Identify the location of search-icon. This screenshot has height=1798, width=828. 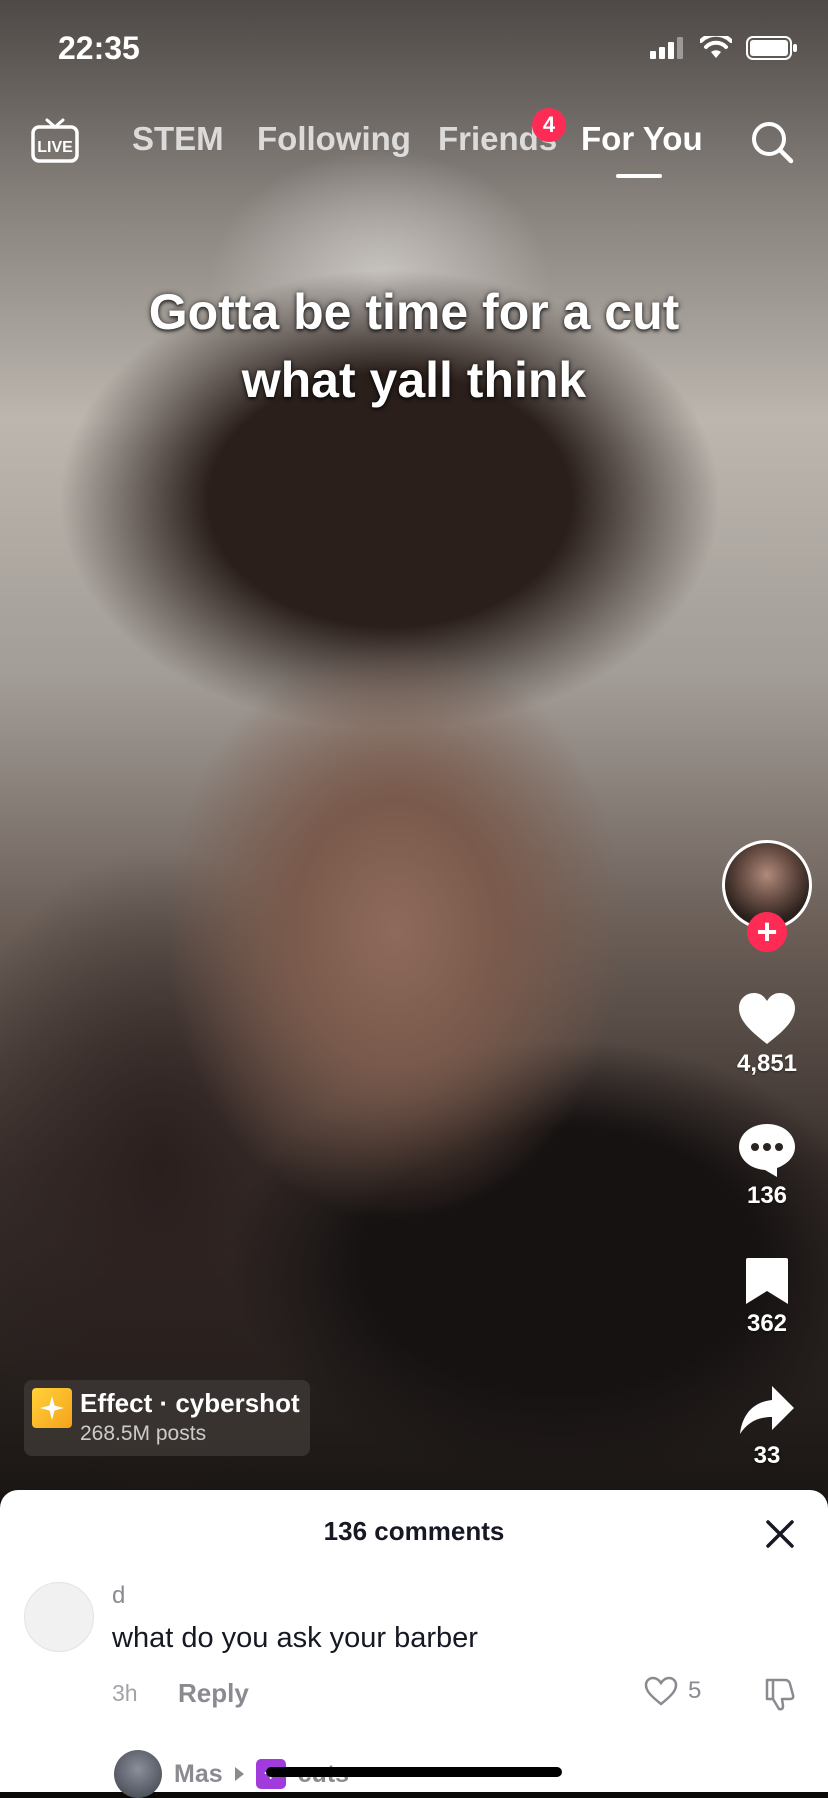
(772, 142).